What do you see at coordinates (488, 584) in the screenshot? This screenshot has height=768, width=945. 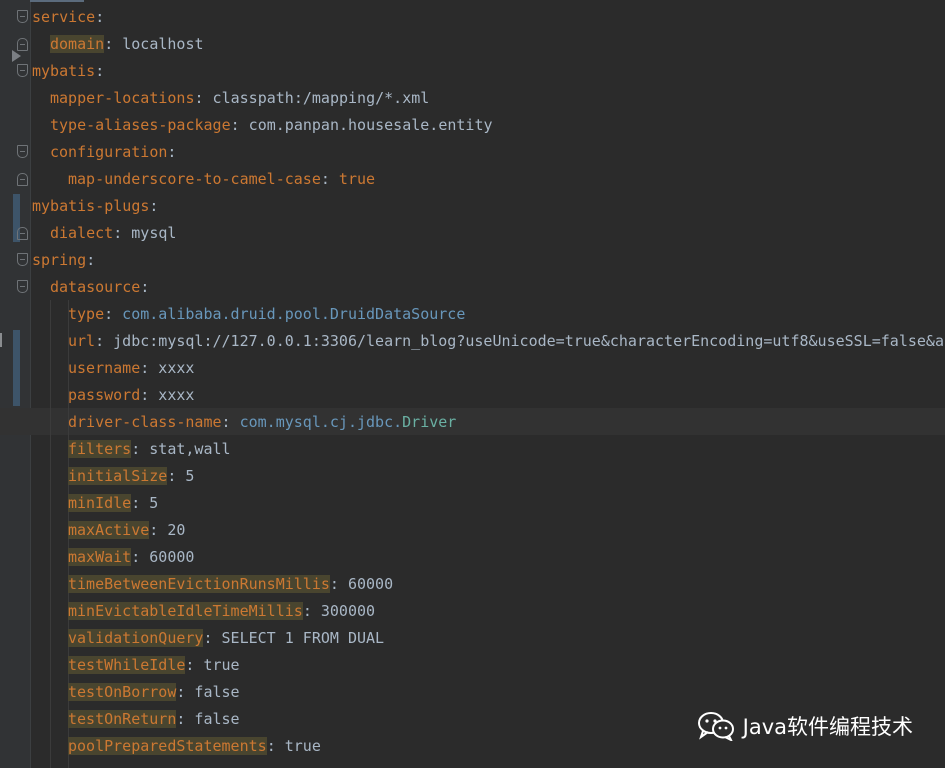 I see `code-line: timeBetweenEvictionRunsMillis: 60000` at bounding box center [488, 584].